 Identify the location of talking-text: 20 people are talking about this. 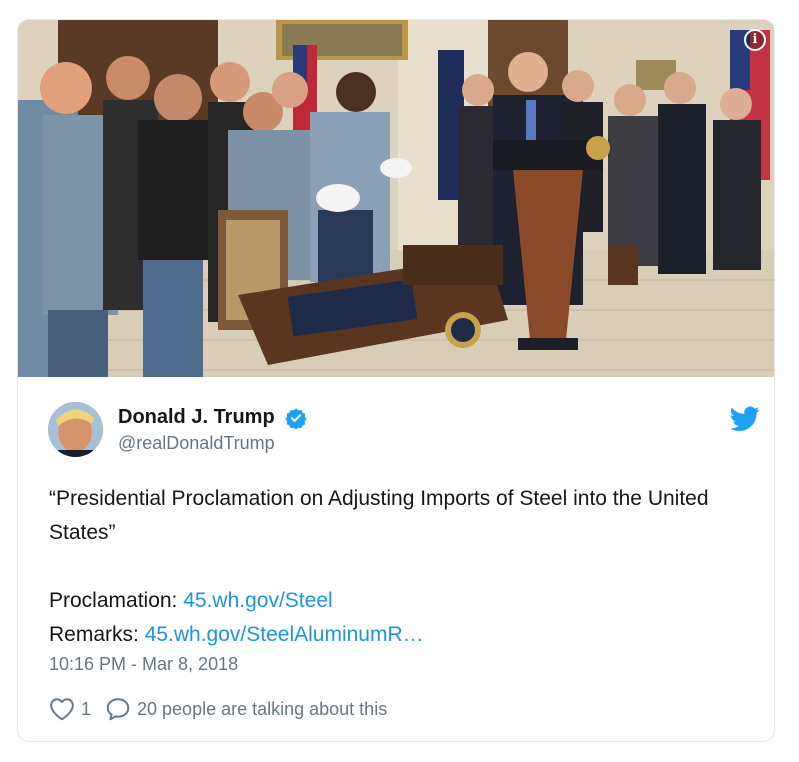
(262, 708).